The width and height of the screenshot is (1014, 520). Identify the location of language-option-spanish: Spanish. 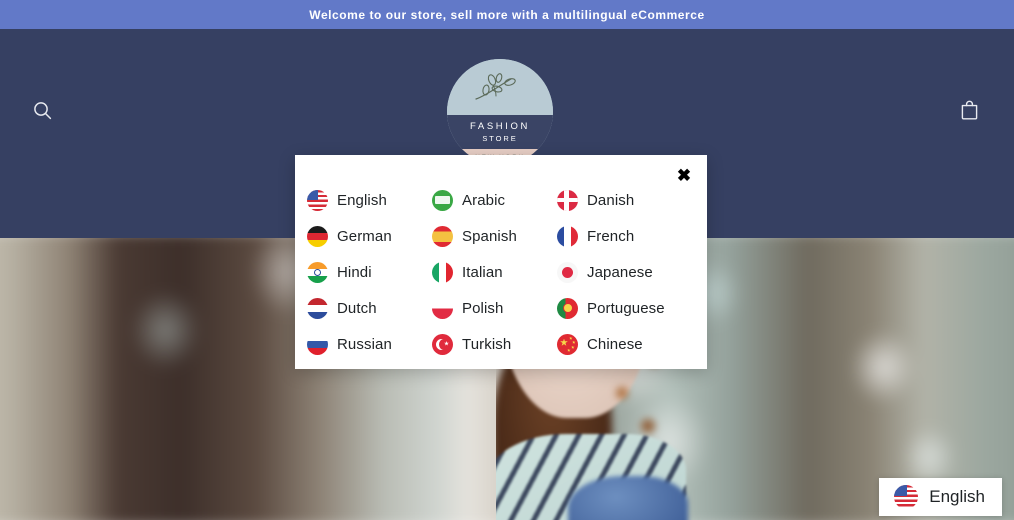
(494, 236).